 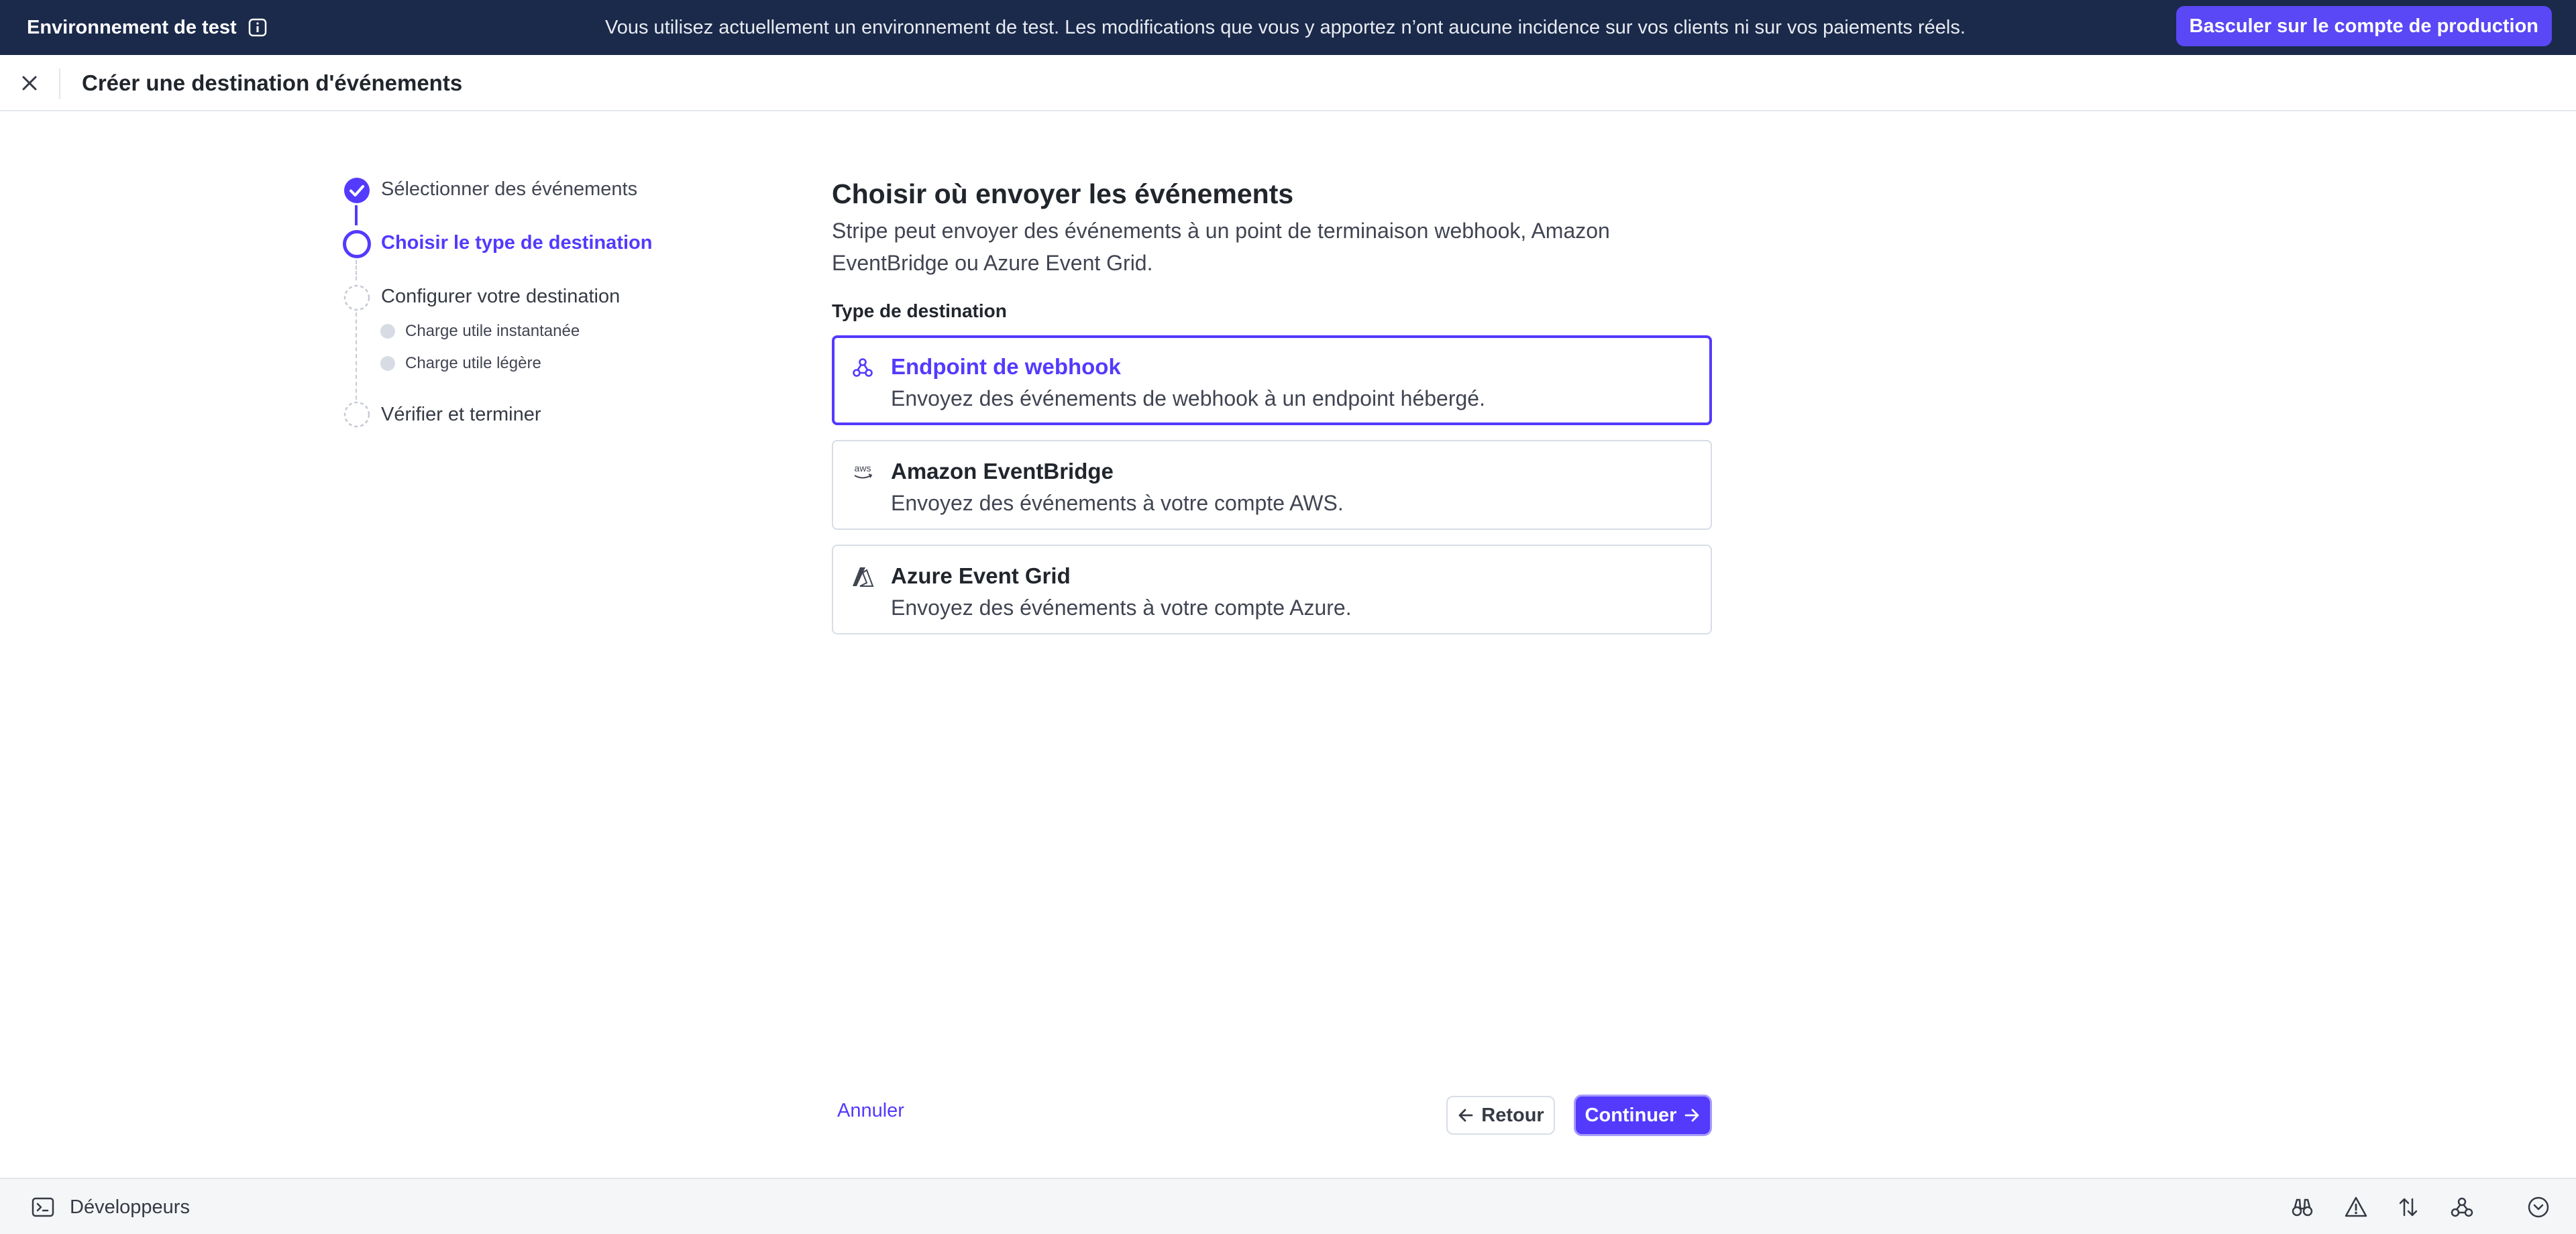 I want to click on option-title: Endpoint de webhook, so click(x=1006, y=366).